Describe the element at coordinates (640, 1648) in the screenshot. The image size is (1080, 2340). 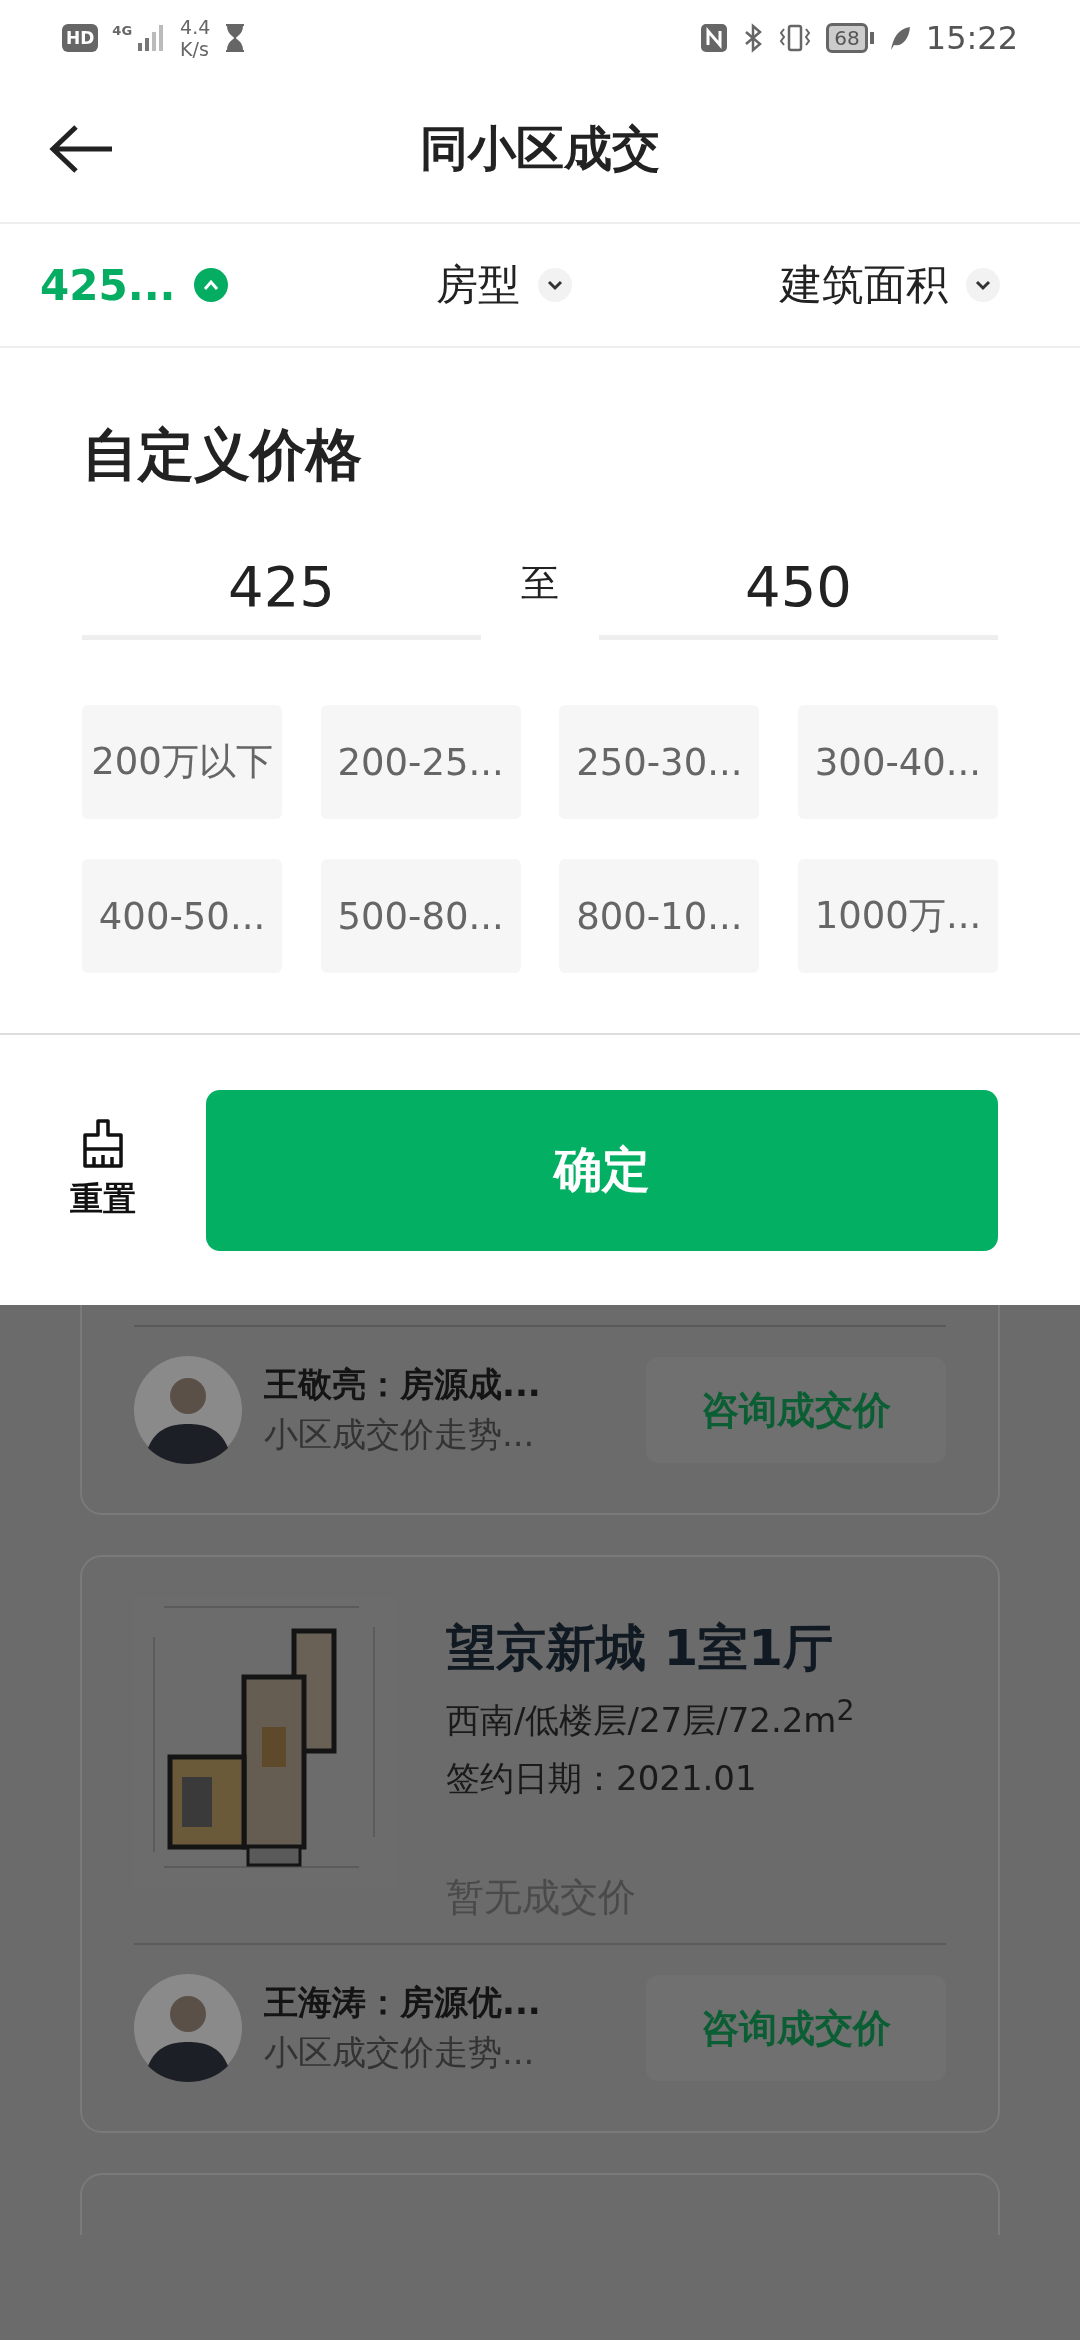
I see `listing-title: 望京新城 1室1厅` at that location.